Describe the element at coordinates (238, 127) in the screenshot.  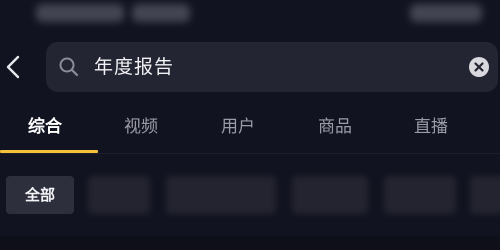
I see `tab-users: 用户` at that location.